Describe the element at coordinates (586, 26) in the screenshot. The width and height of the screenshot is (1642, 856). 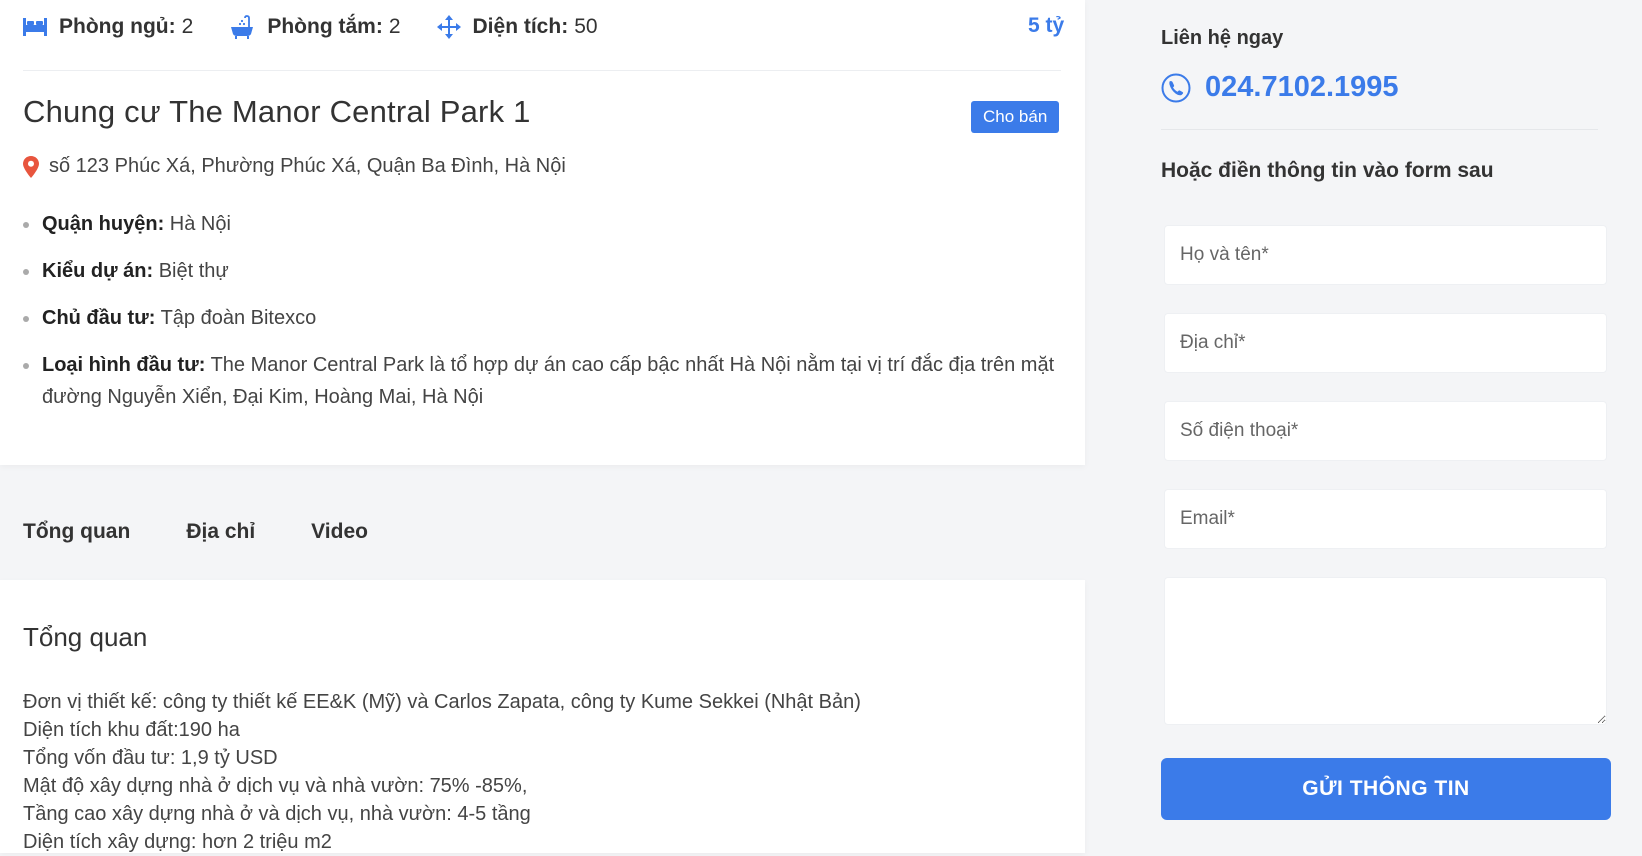
I see `stat-area-value: 50` at that location.